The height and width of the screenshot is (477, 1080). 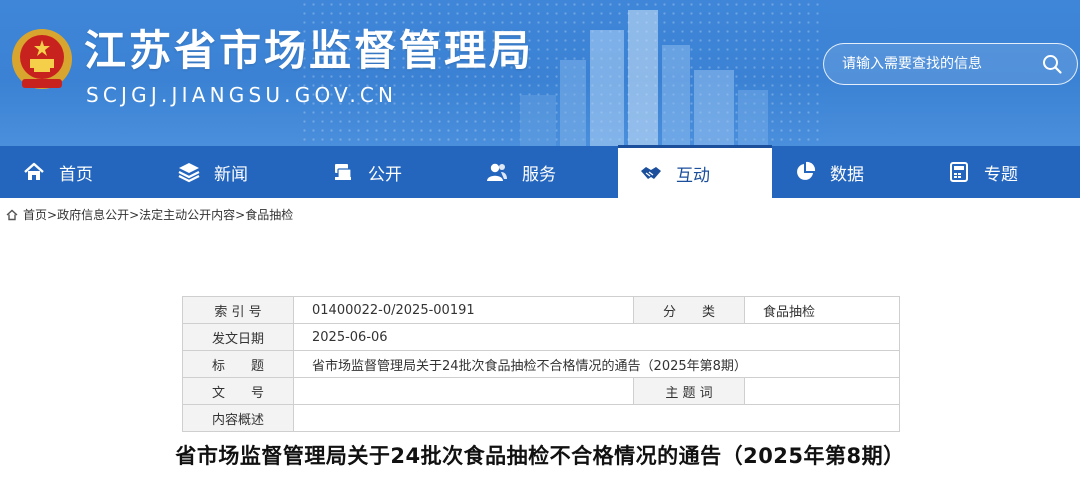 I want to click on nav-item-label: 新闻, so click(x=231, y=174).